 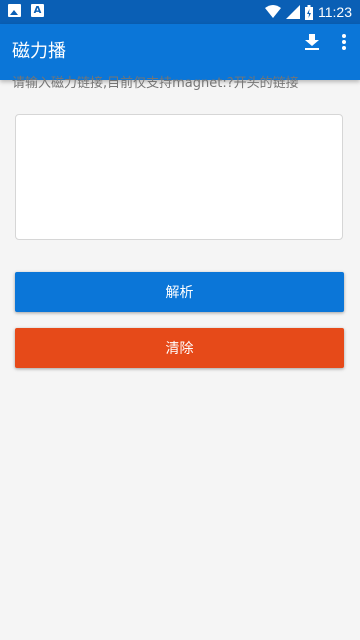 I want to click on font-notification-icon: A, so click(x=37, y=10).